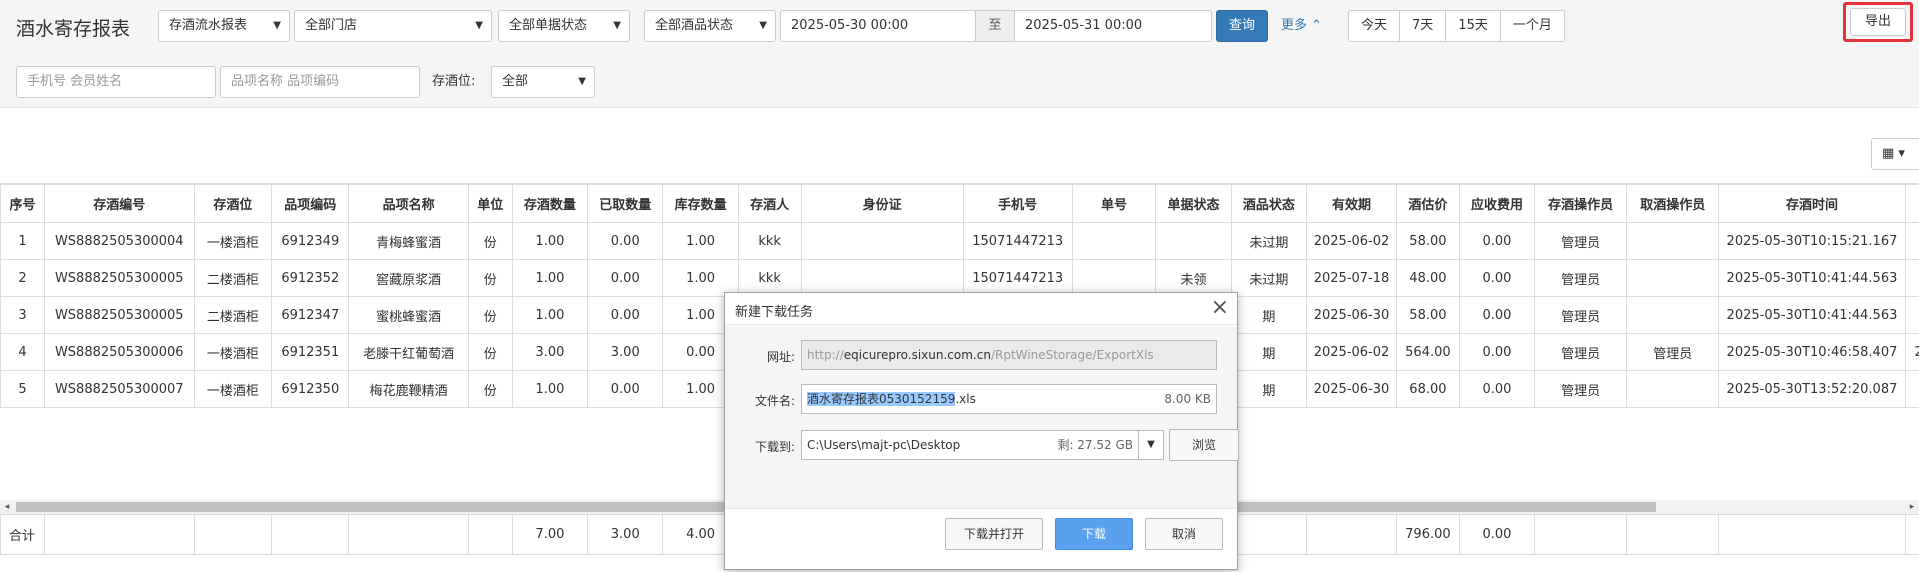  I want to click on item-status-select: 全部酒品状态 ▼, so click(710, 26).